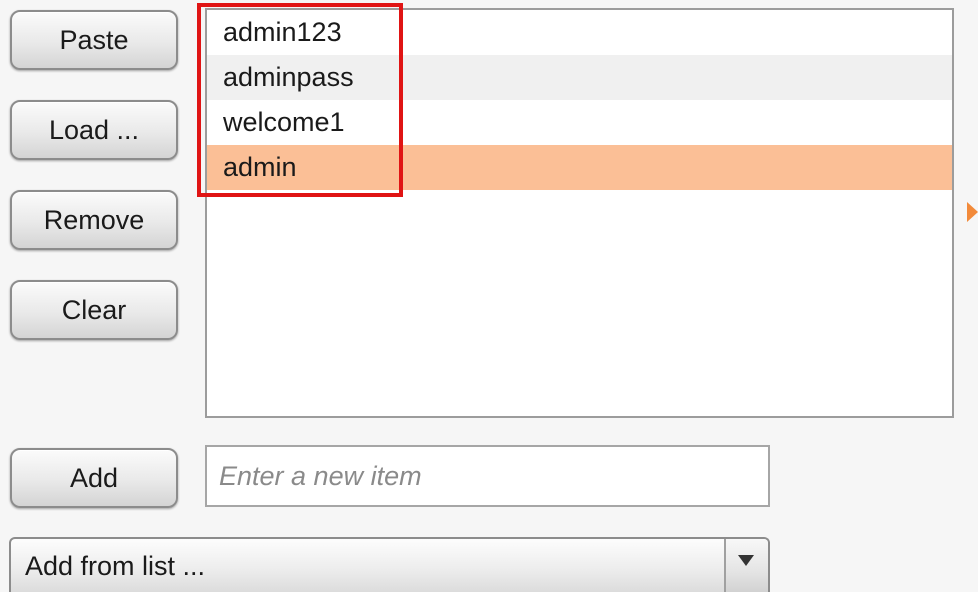  What do you see at coordinates (579, 77) in the screenshot?
I see `list-item: adminpass` at bounding box center [579, 77].